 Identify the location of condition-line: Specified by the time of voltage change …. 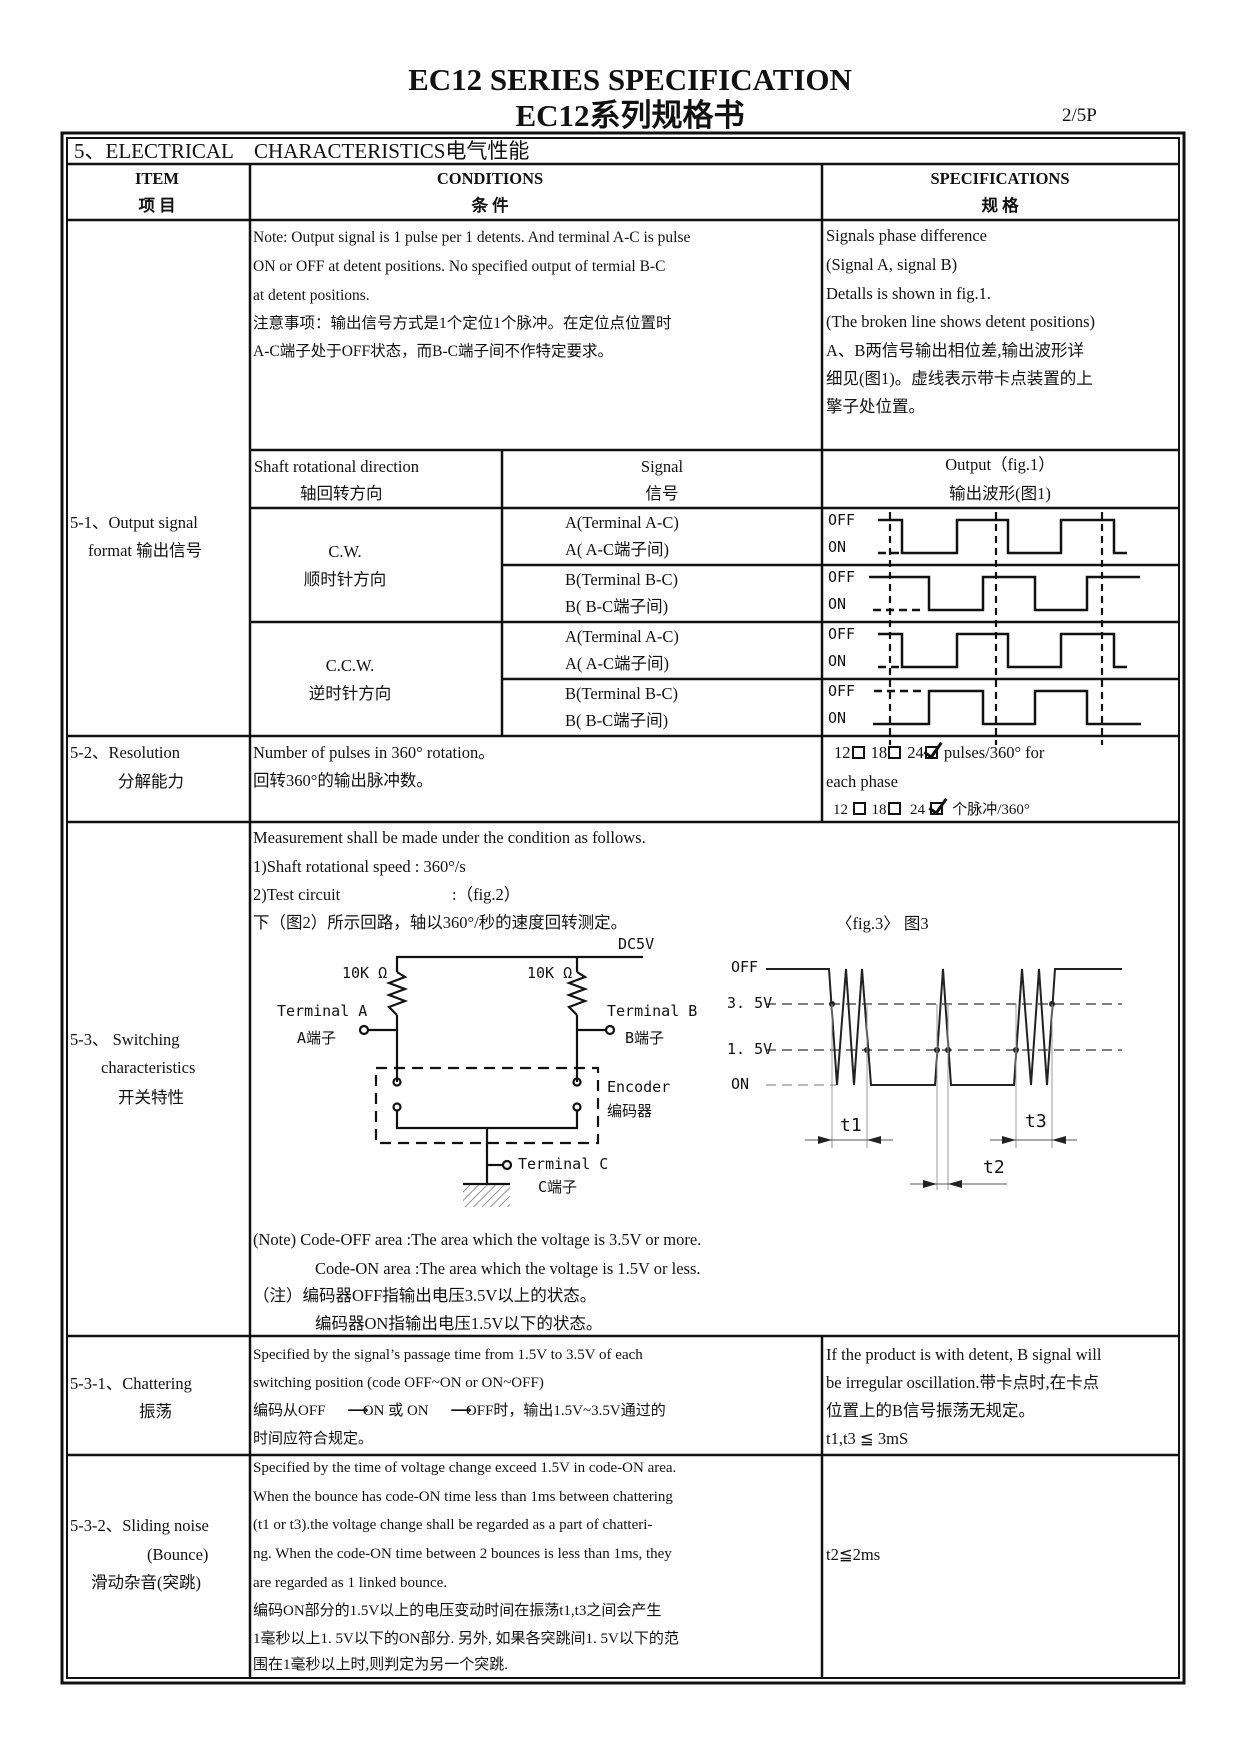
(465, 1468).